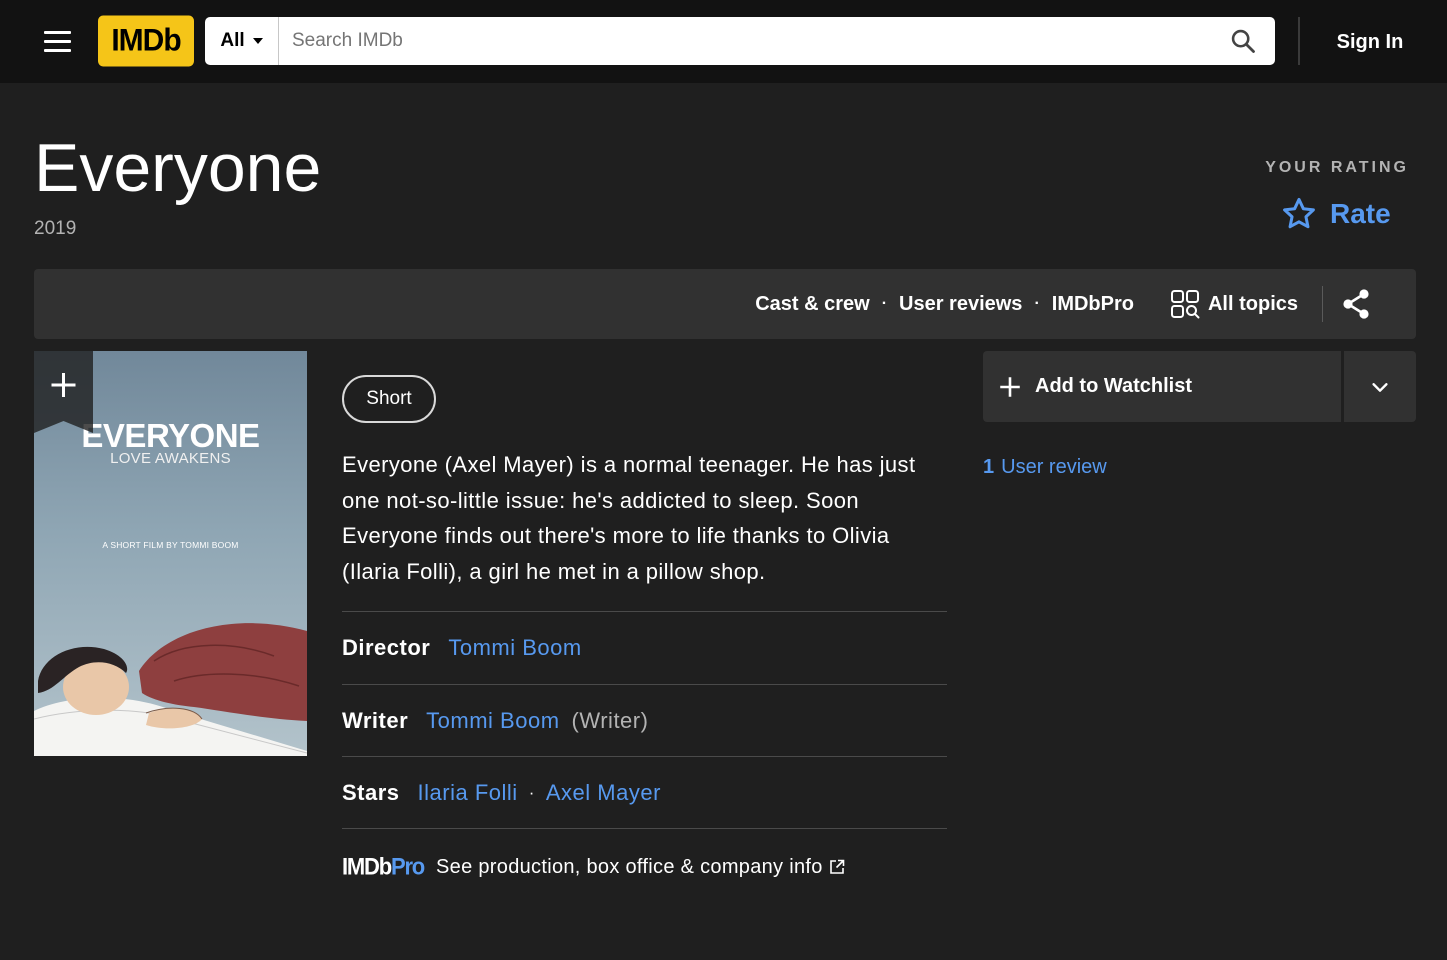 The image size is (1447, 960). Describe the element at coordinates (603, 793) in the screenshot. I see `star-link: Axel Mayer` at that location.